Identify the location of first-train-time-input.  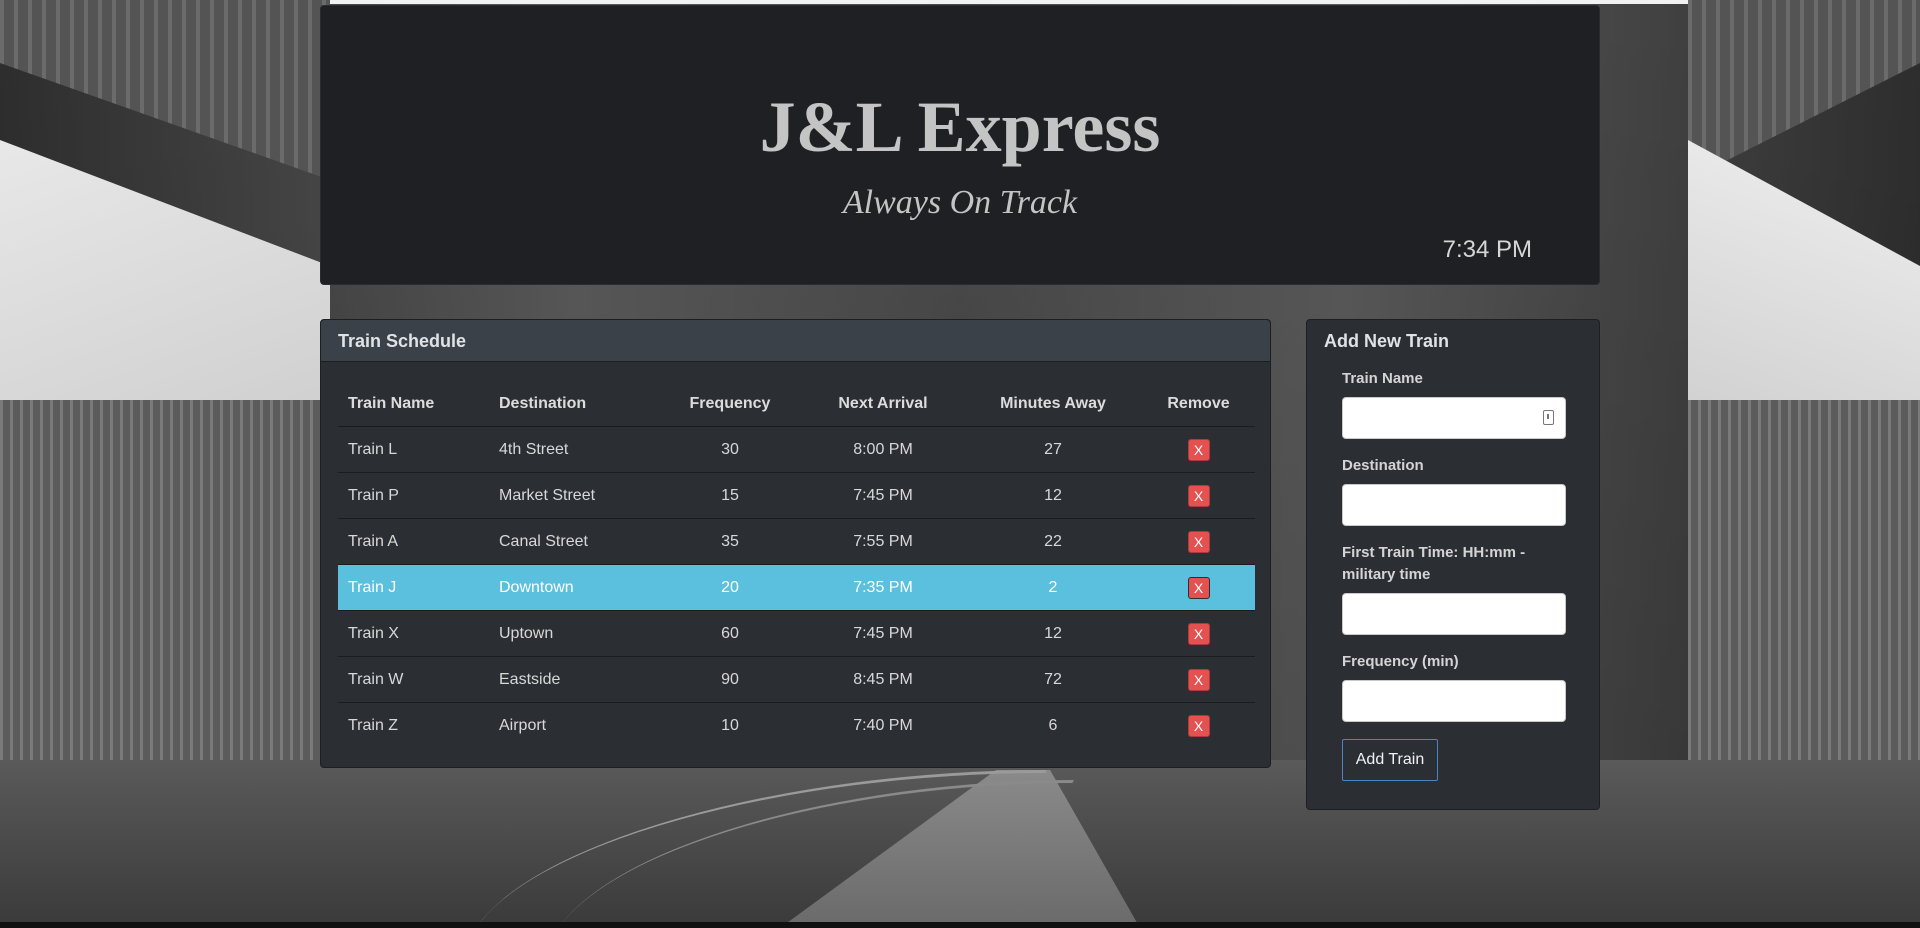
(1454, 614).